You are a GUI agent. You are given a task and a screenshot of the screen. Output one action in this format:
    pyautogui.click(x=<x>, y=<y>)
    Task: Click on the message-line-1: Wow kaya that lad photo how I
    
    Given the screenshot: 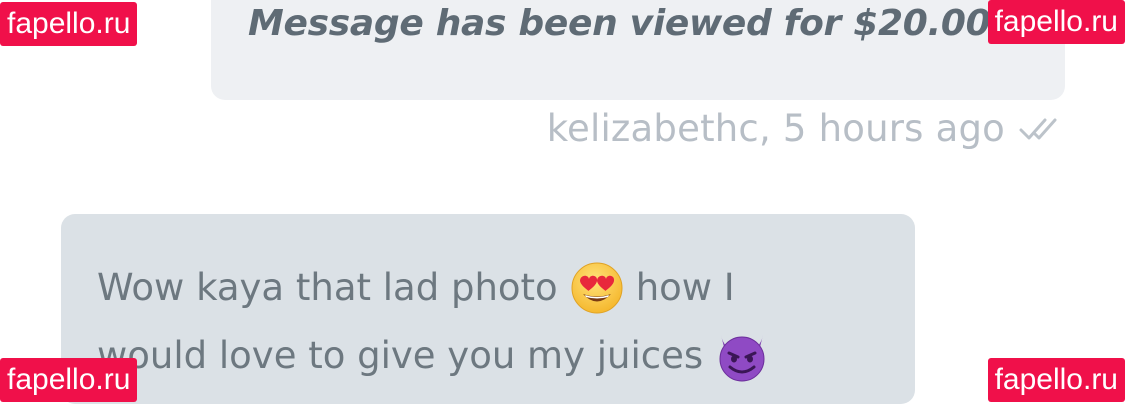 What is the action you would take?
    pyautogui.click(x=488, y=288)
    